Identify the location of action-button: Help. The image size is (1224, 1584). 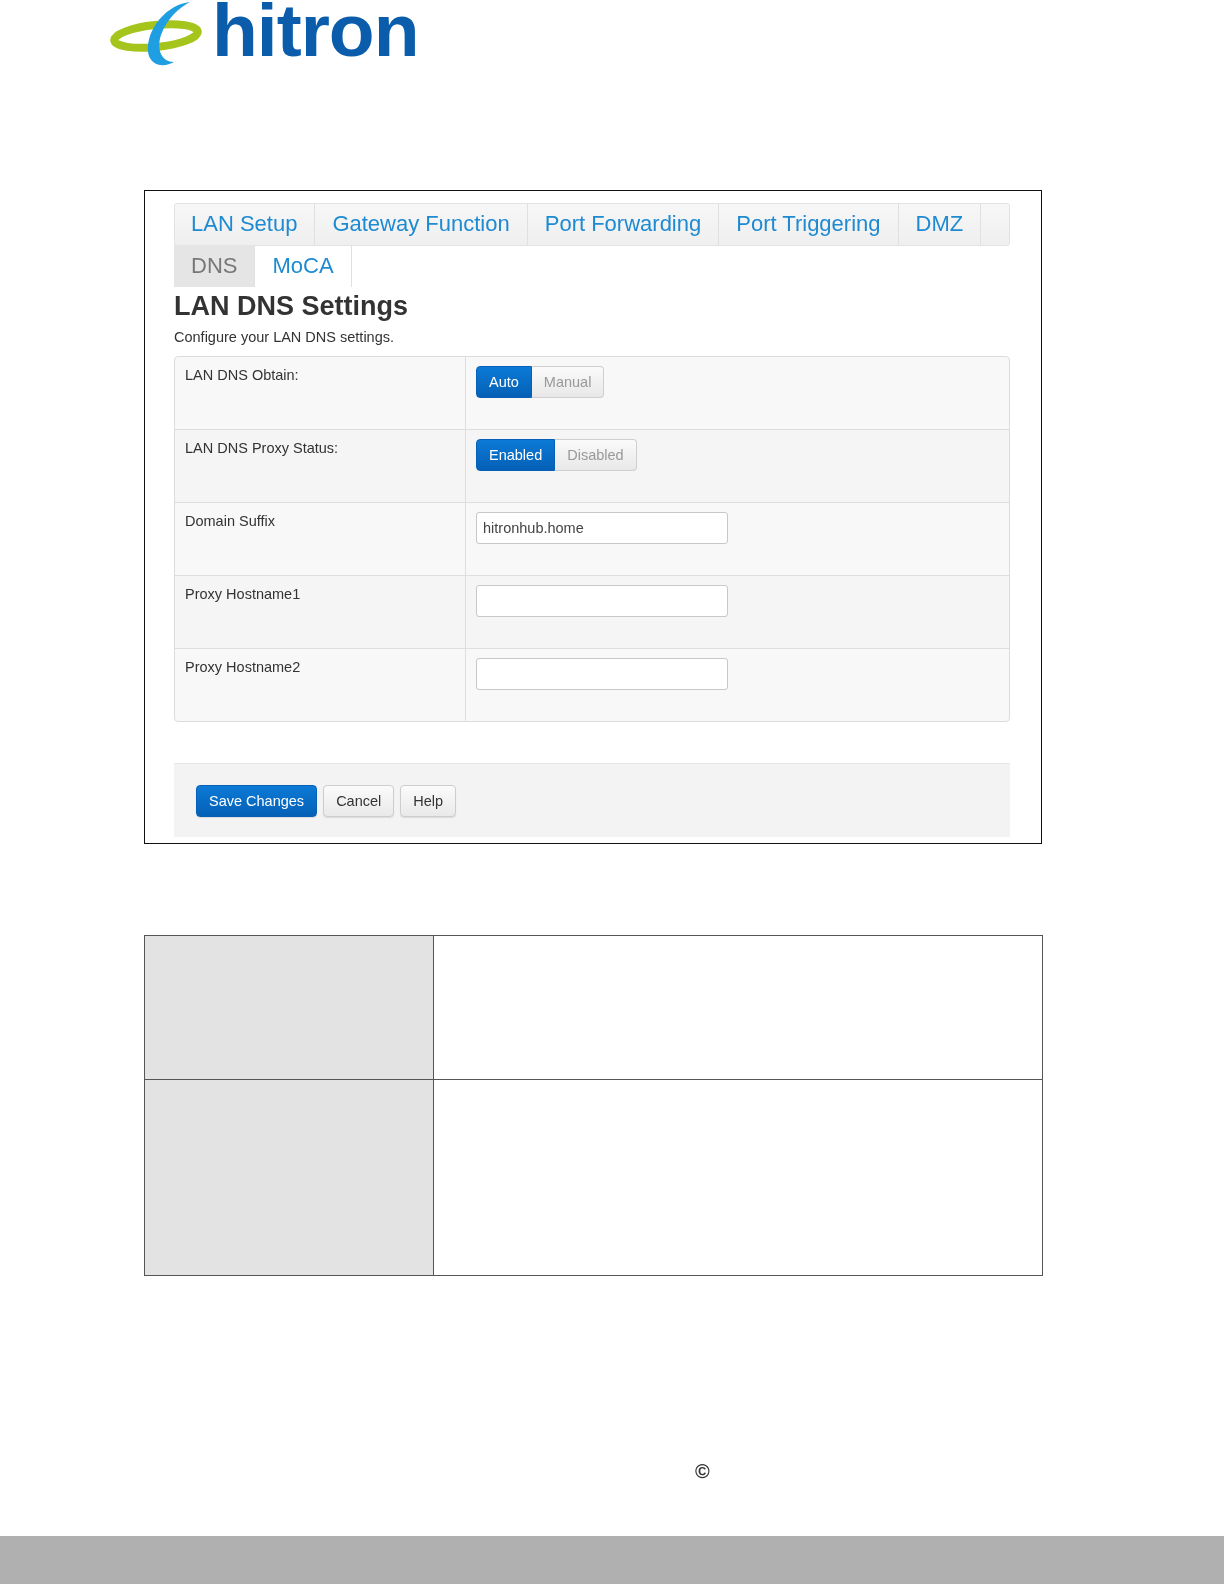
(428, 801).